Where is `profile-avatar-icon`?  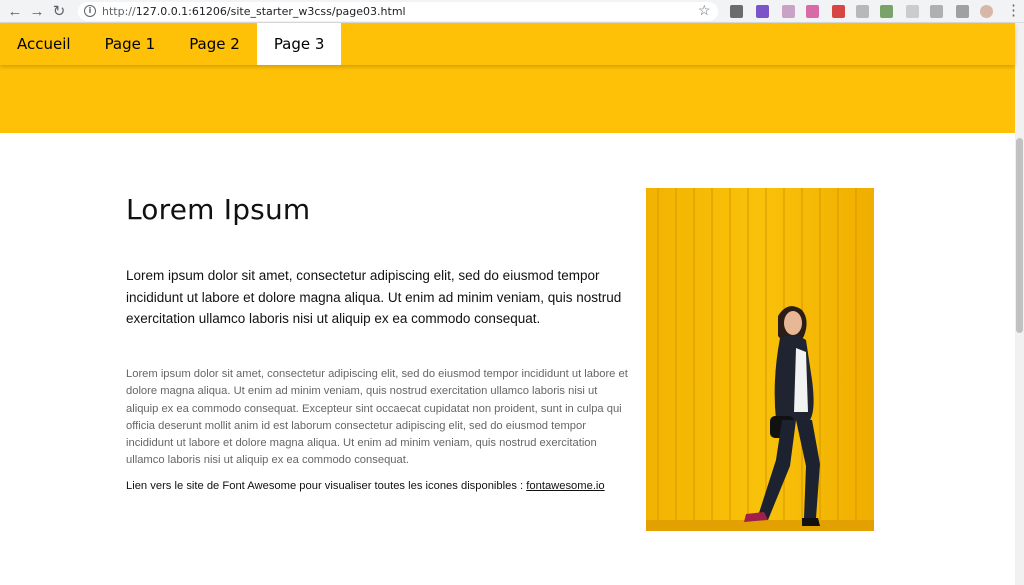 profile-avatar-icon is located at coordinates (986, 11).